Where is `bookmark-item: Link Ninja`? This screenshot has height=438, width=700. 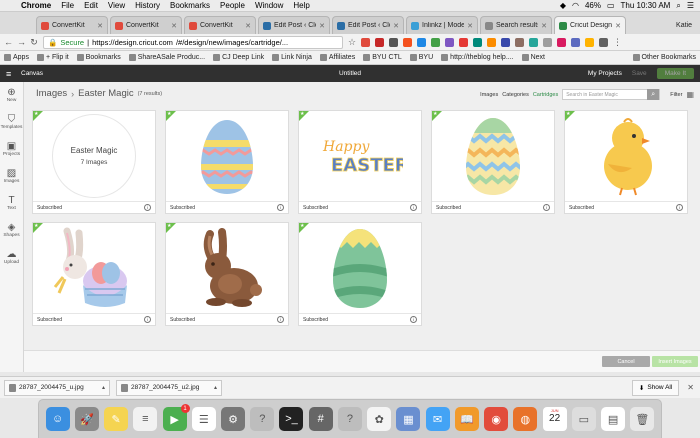
bookmark-item: Link Ninja is located at coordinates (292, 57).